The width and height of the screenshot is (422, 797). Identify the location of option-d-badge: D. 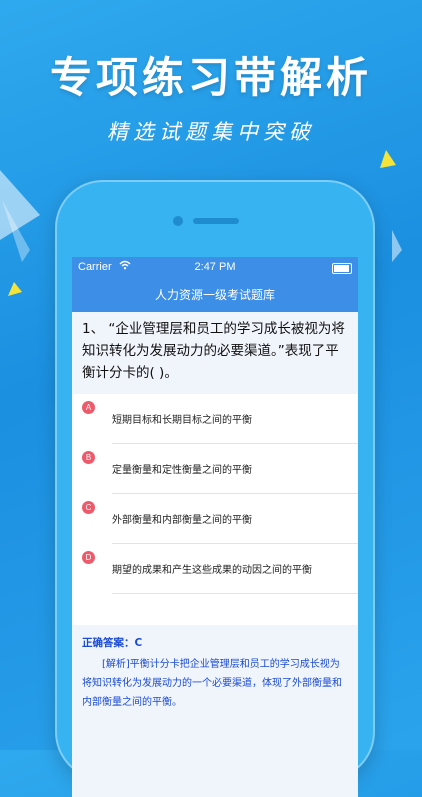
(88, 557).